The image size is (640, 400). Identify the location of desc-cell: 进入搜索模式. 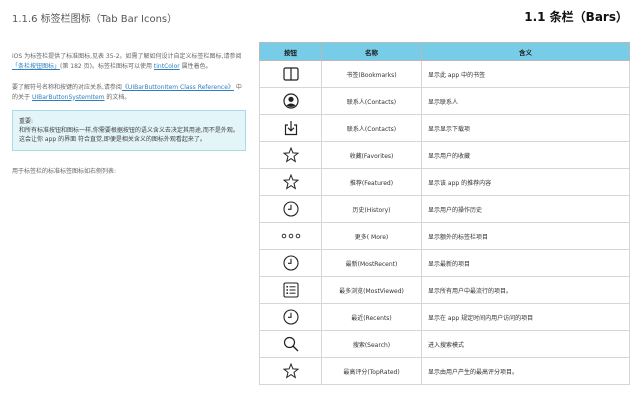
(525, 344).